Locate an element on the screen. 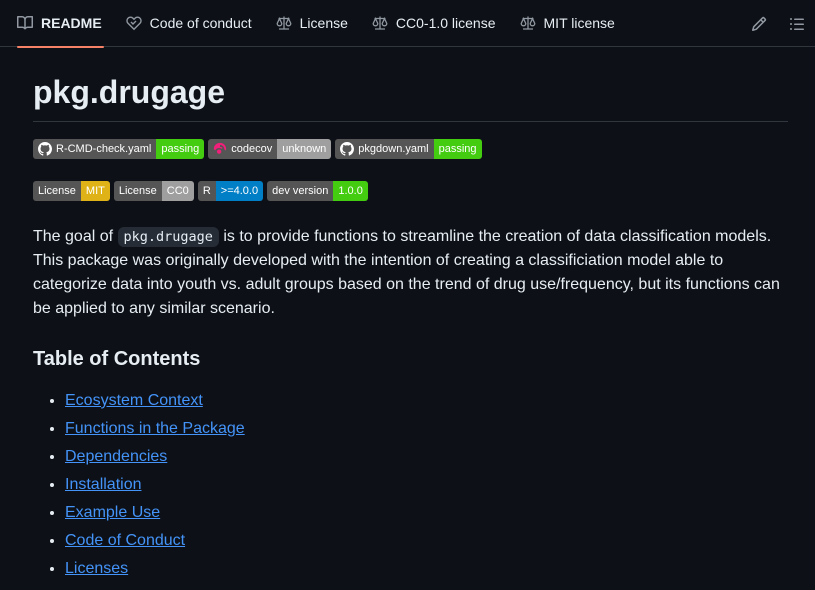  description-text-before: The goal of is located at coordinates (75, 236).